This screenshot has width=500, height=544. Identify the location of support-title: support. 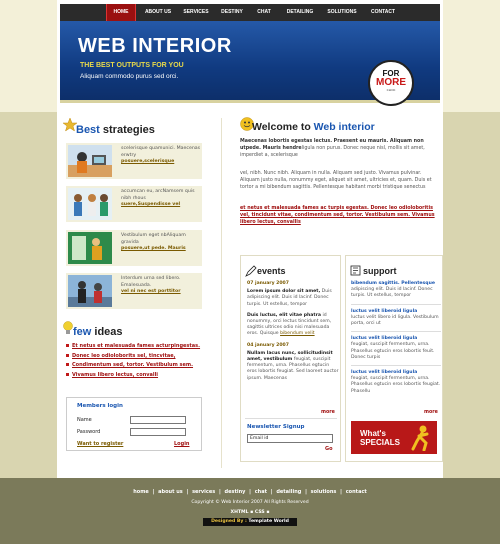
(380, 271).